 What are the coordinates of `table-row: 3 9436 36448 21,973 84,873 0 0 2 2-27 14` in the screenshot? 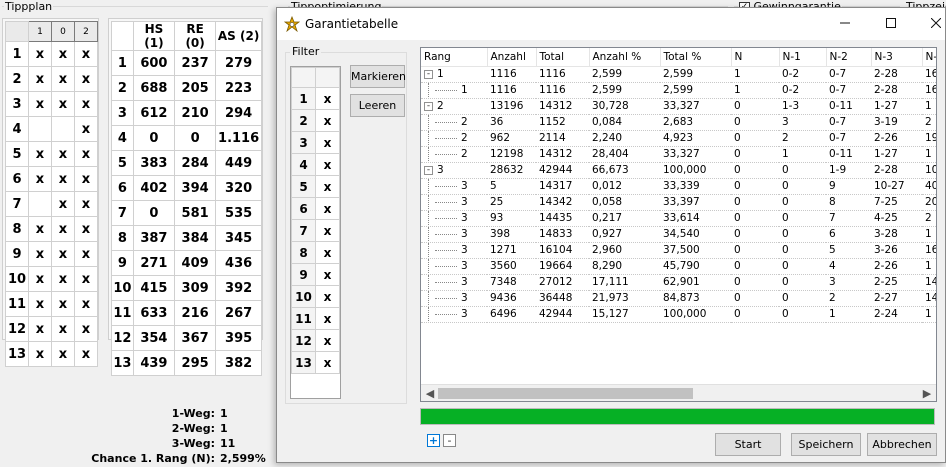 It's located at (678, 298).